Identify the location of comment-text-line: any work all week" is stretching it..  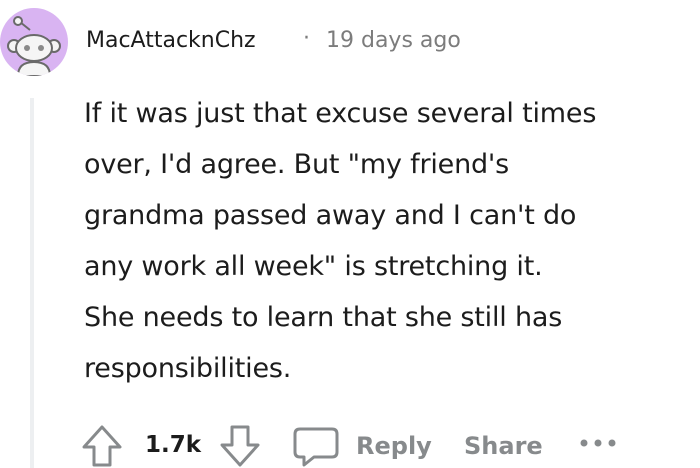
(313, 266).